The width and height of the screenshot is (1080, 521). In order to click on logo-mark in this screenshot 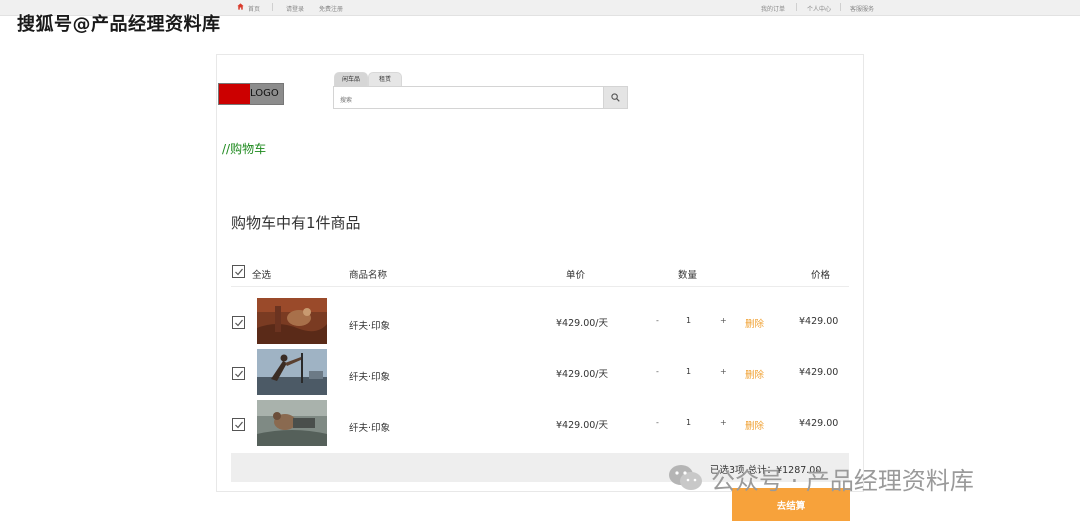, I will do `click(234, 94)`.